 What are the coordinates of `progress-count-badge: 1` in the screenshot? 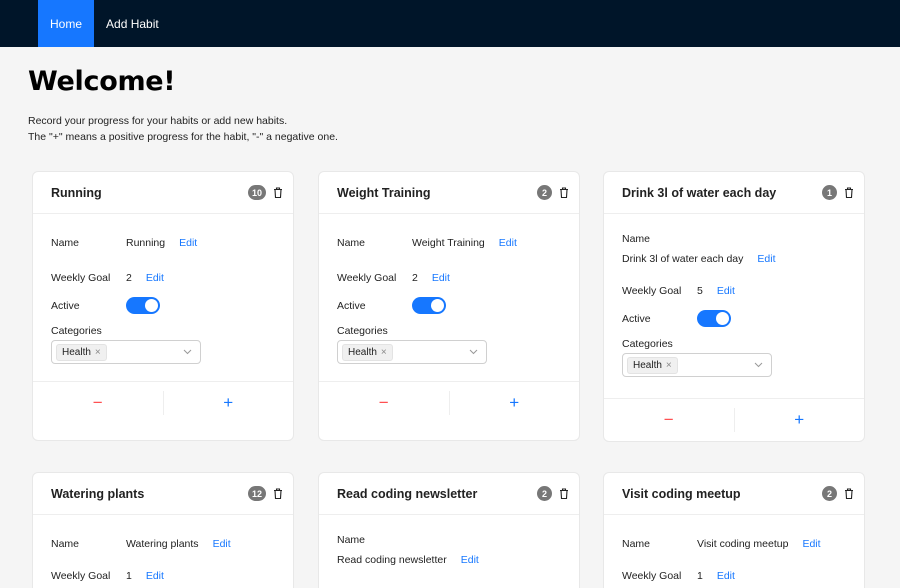 It's located at (829, 192).